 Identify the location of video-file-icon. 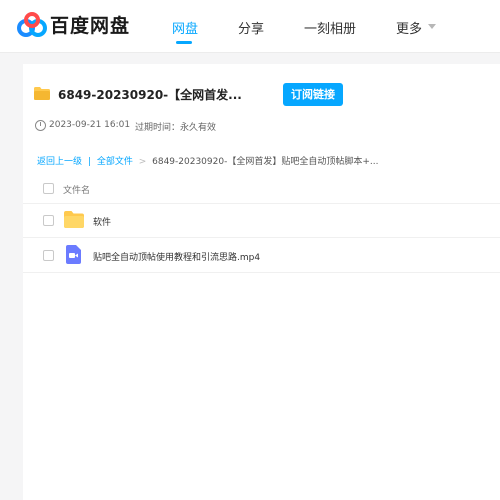
(73, 254).